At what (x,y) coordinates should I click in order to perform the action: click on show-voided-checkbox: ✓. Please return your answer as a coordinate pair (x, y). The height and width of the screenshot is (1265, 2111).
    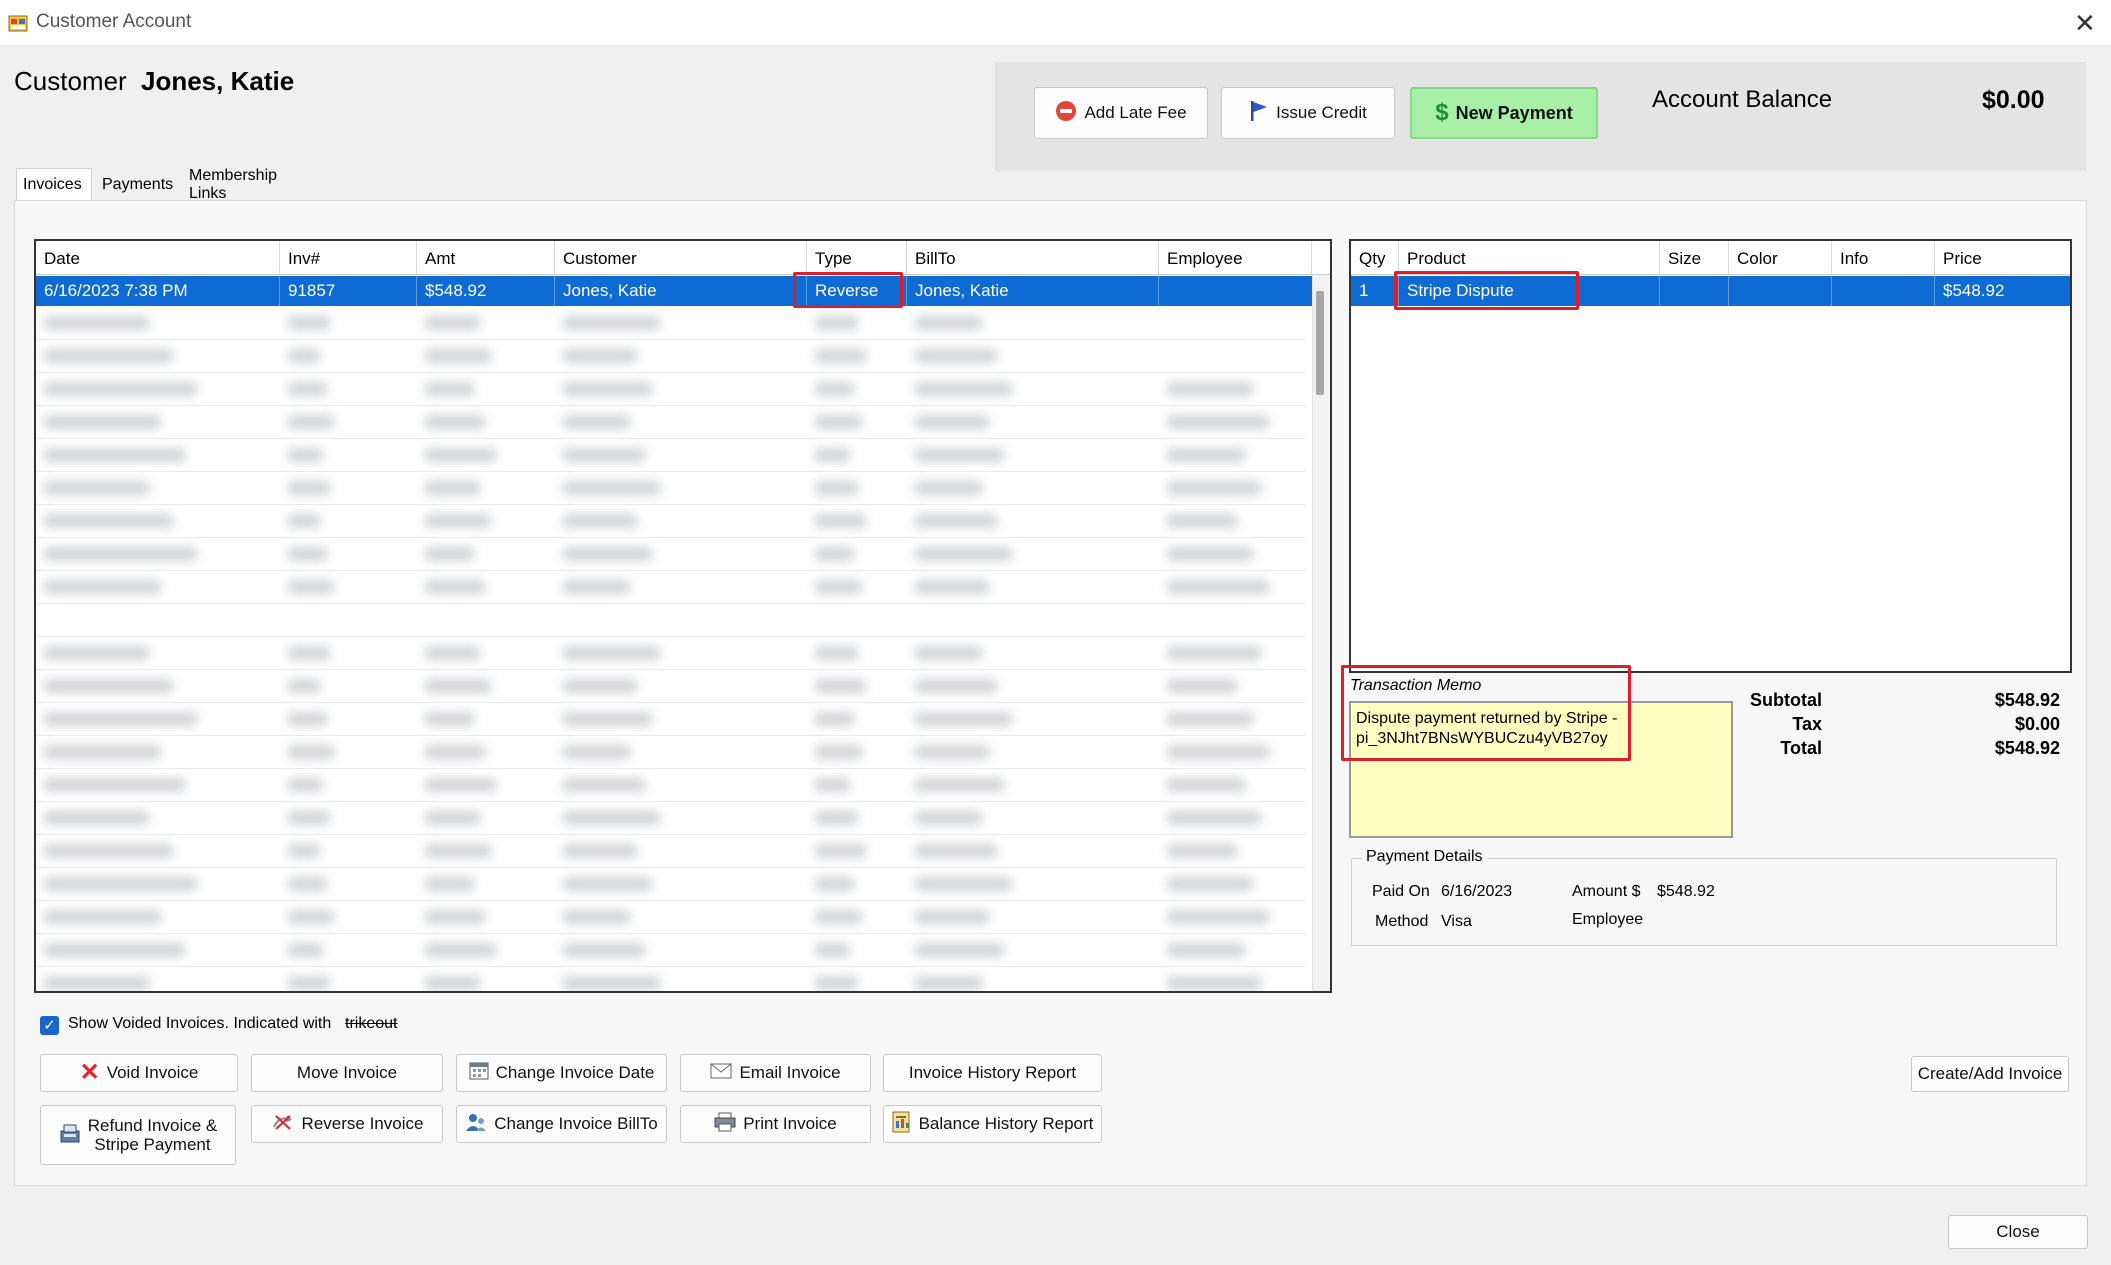
    Looking at the image, I should click on (49, 1025).